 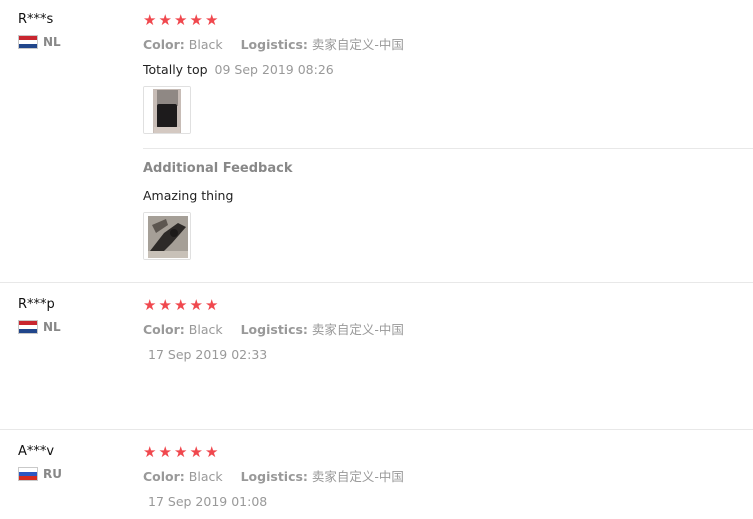 I want to click on country-code: RU, so click(x=52, y=474).